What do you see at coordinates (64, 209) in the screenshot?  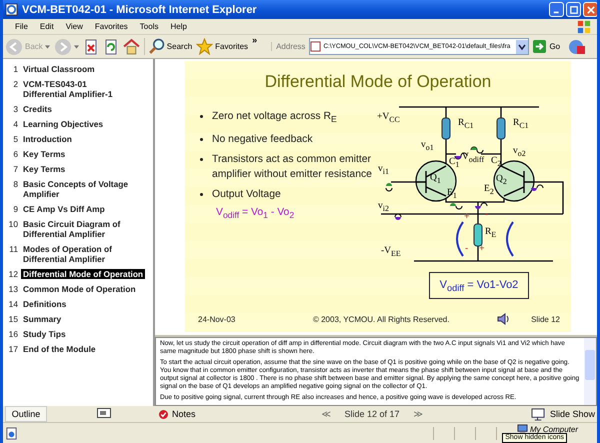 I see `outline-item: CE Amp Vs Diff Amp` at bounding box center [64, 209].